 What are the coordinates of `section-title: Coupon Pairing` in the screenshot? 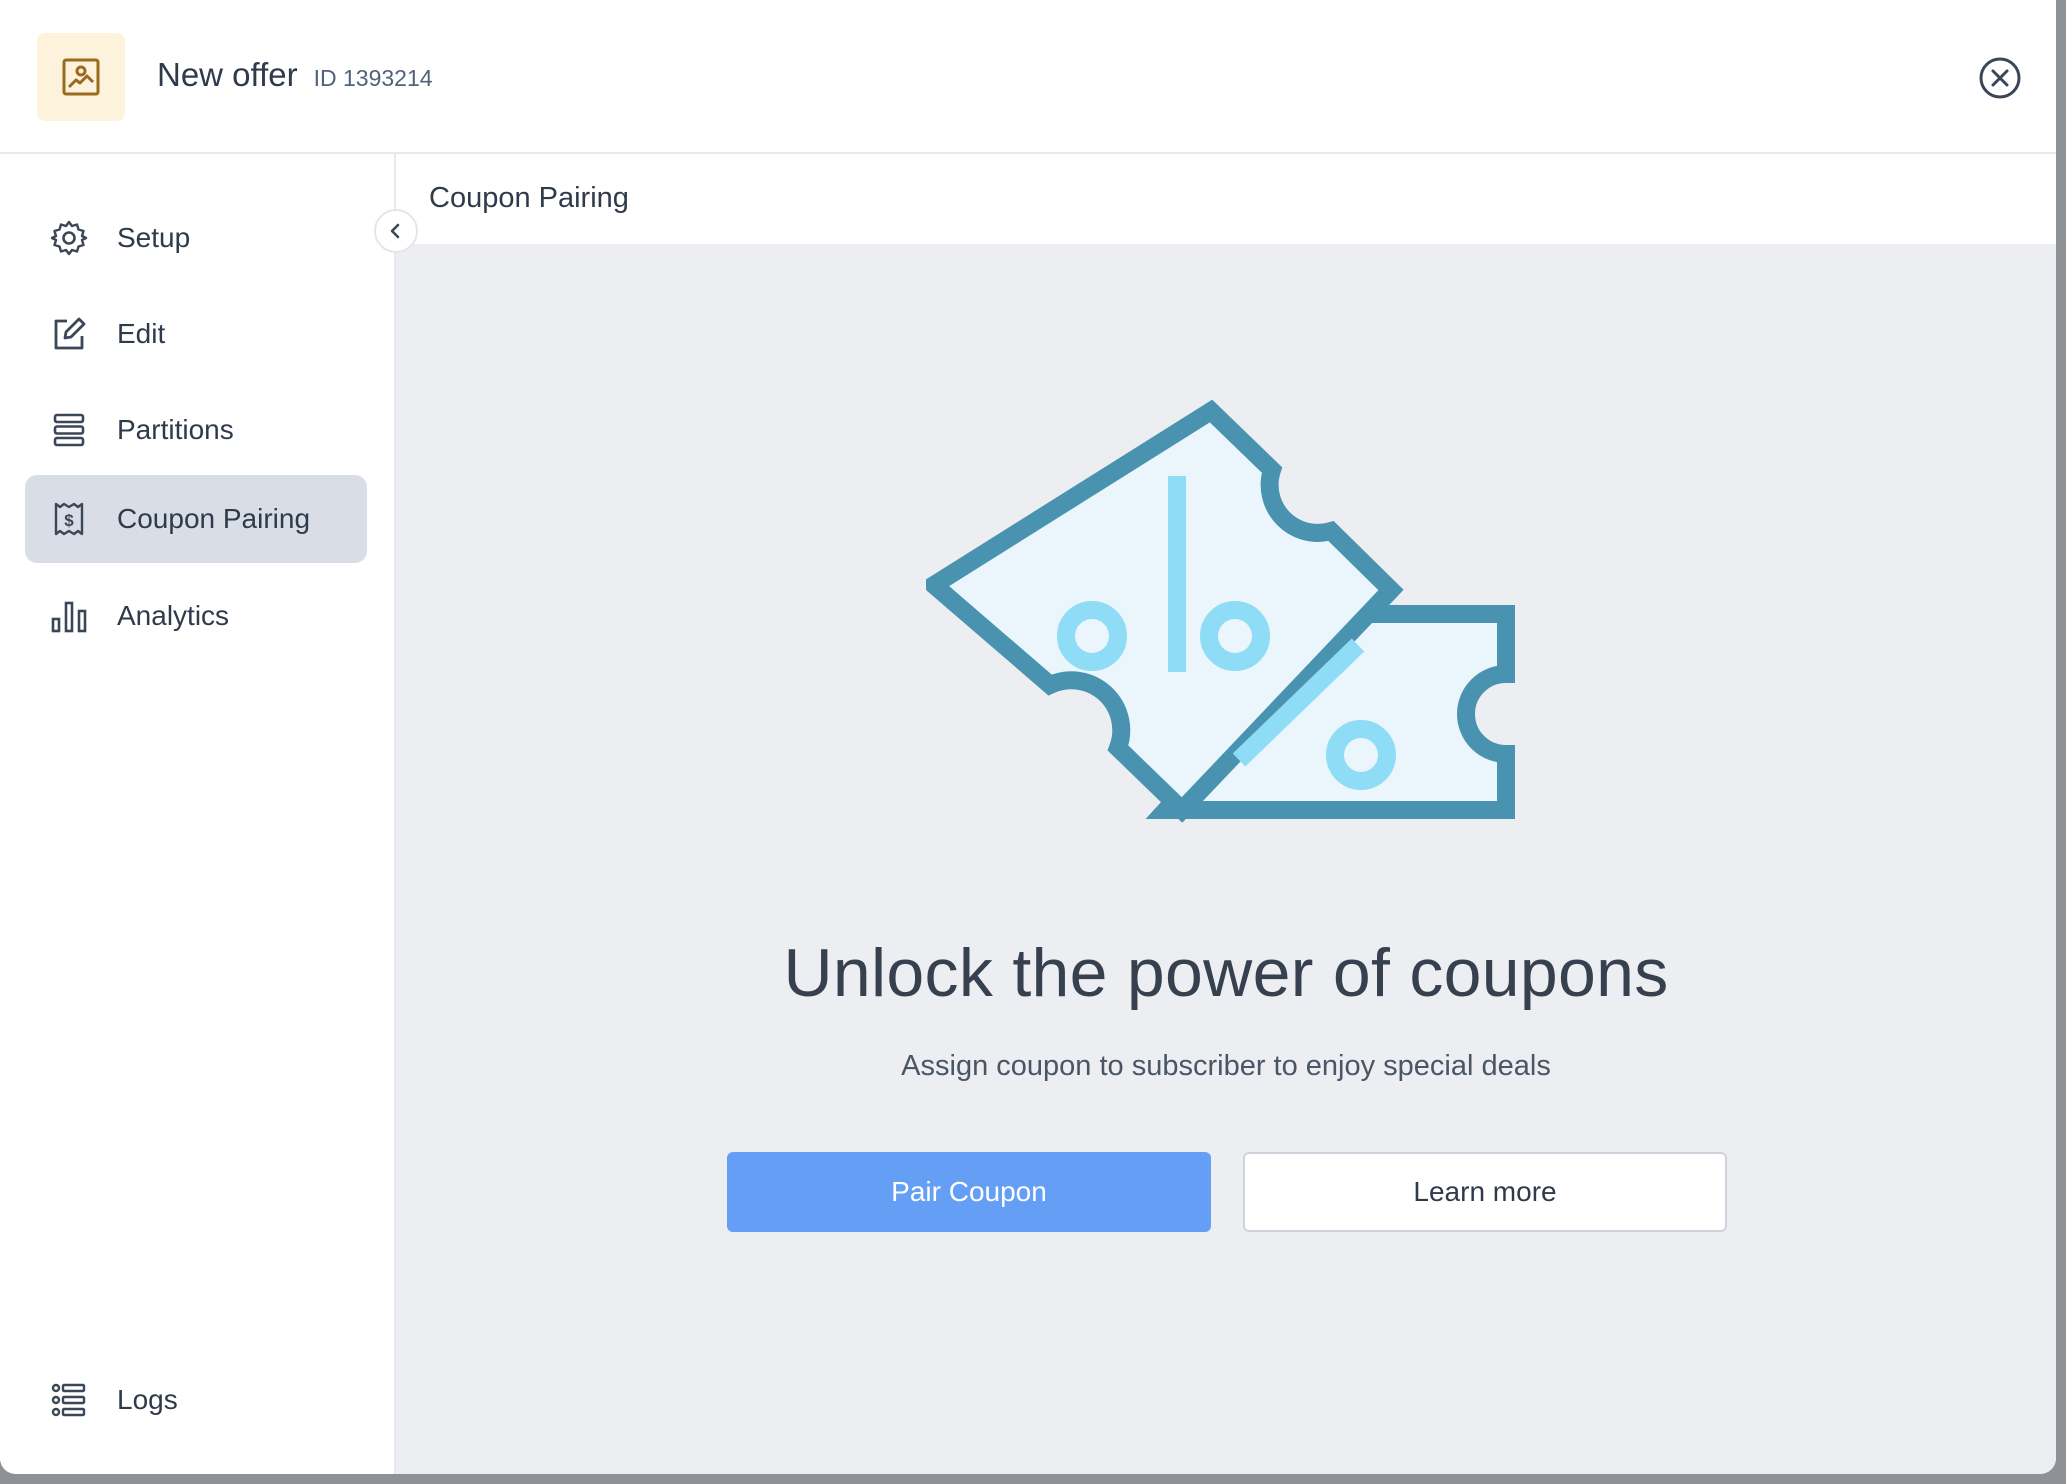 It's located at (529, 198).